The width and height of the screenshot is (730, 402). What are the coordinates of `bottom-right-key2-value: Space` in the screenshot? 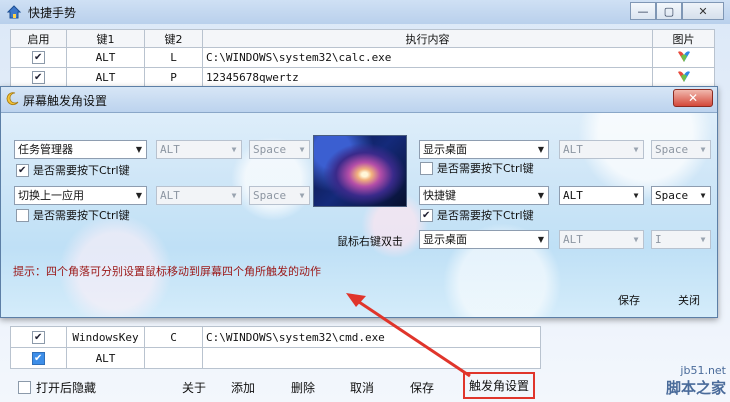 It's located at (672, 195).